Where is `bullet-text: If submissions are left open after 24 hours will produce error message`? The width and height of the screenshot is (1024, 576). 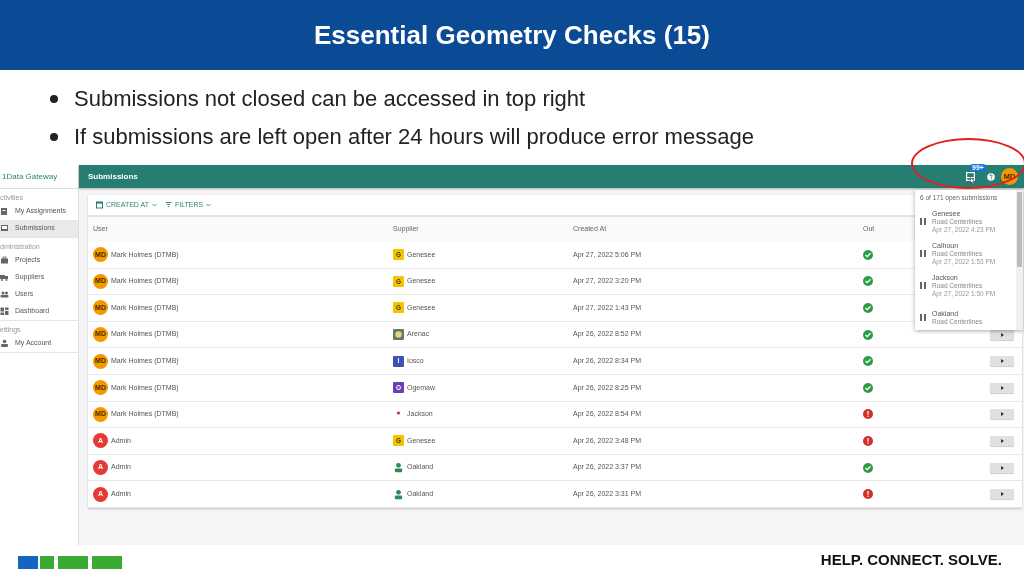 bullet-text: If submissions are left open after 24 hours will produce error message is located at coordinates (414, 137).